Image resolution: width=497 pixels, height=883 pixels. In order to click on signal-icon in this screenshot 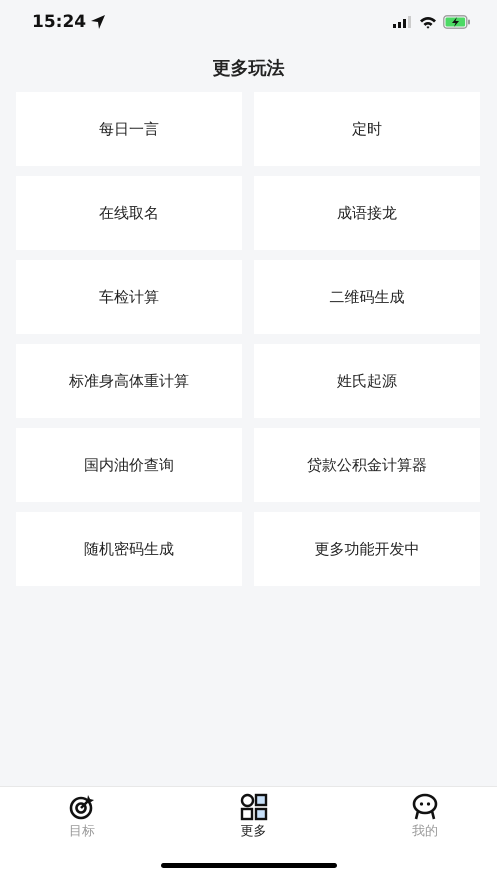, I will do `click(403, 22)`.